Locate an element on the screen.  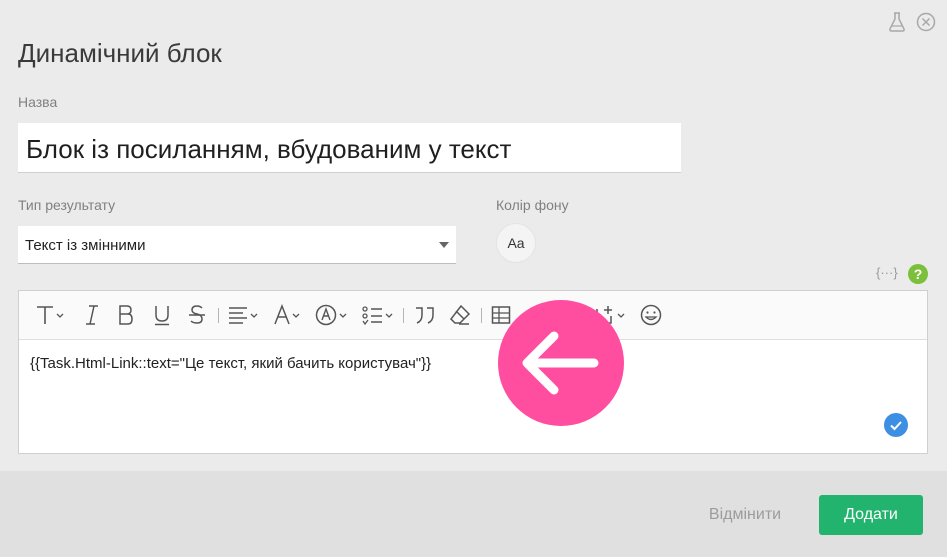
quote-icon is located at coordinates (425, 315).